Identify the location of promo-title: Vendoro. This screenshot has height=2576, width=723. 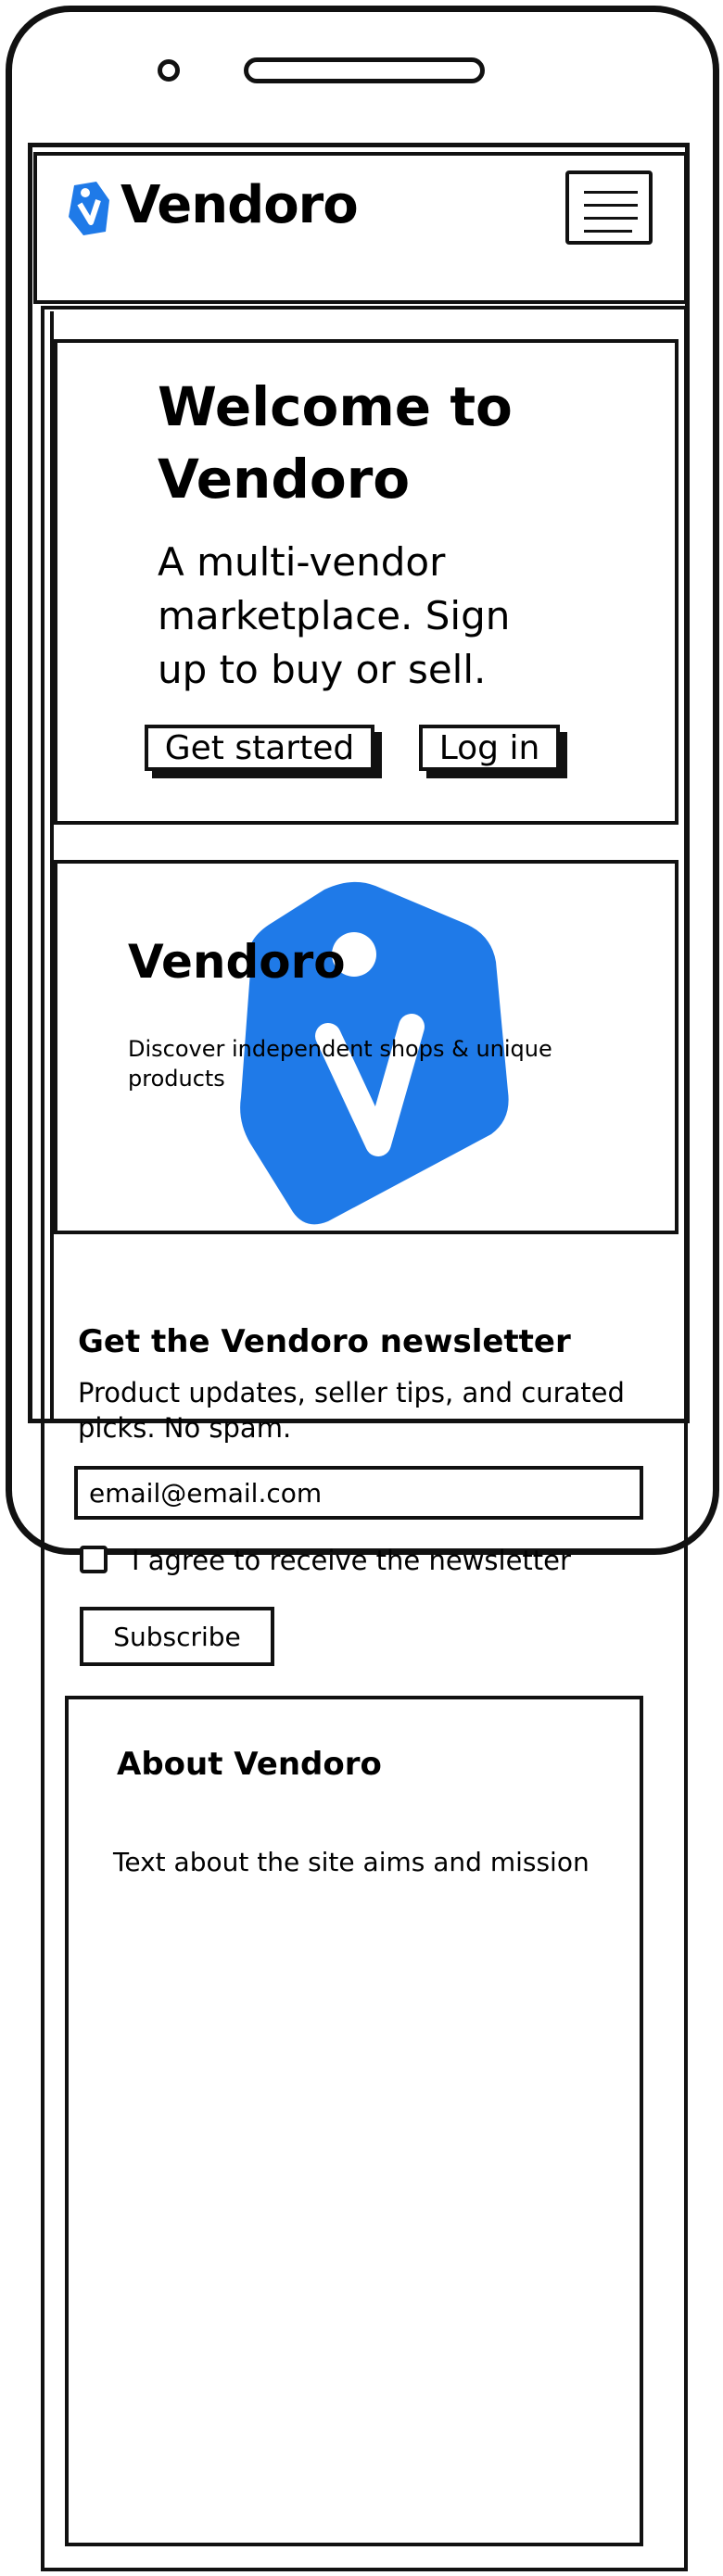
(237, 962).